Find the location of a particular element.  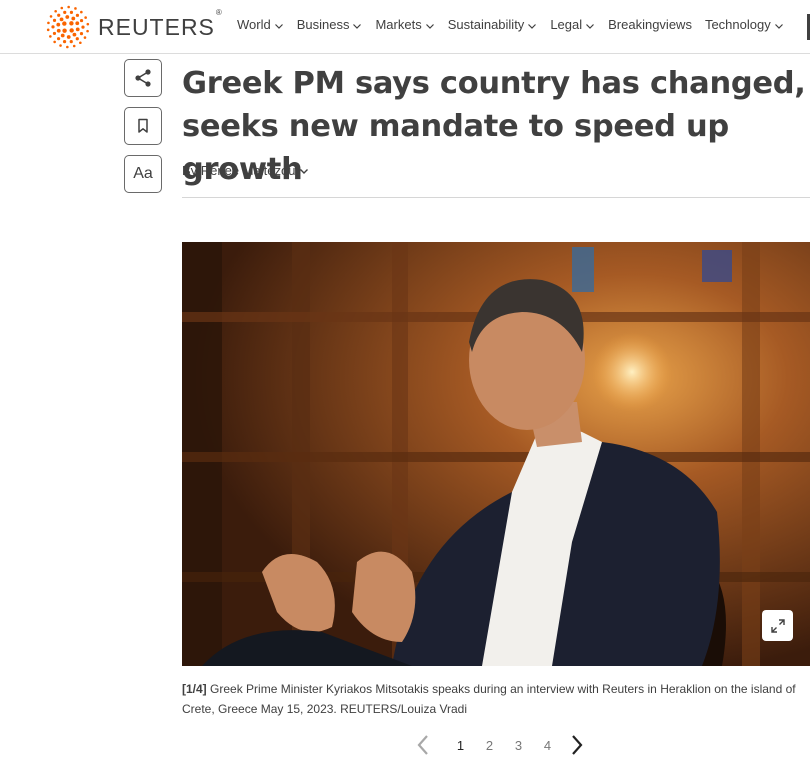

chevron-right-icon is located at coordinates (577, 745).